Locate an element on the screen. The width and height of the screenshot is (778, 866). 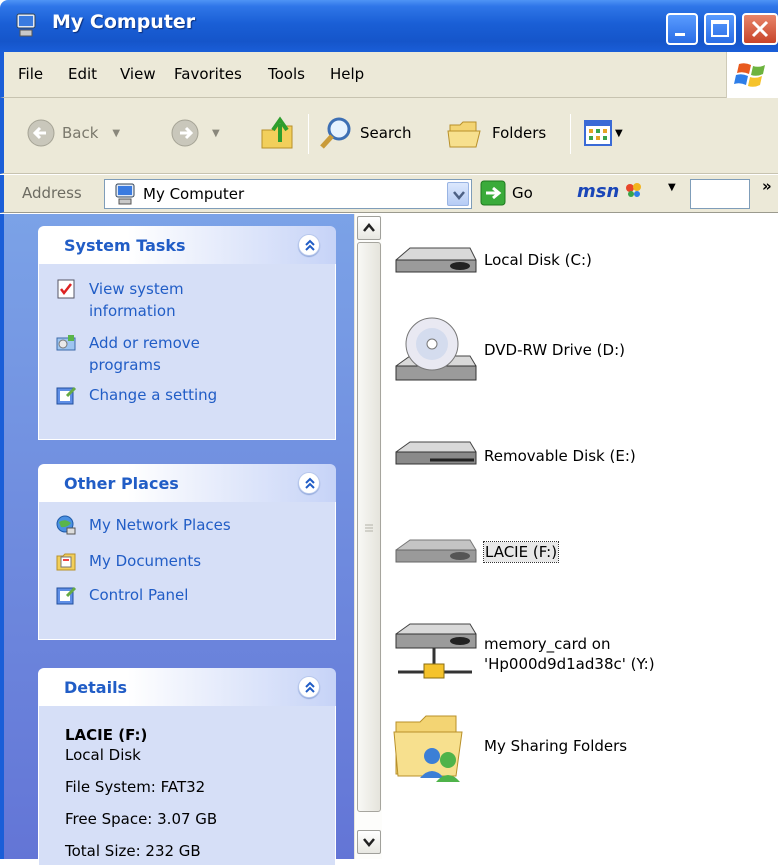
minimize-icon is located at coordinates (680, 34).